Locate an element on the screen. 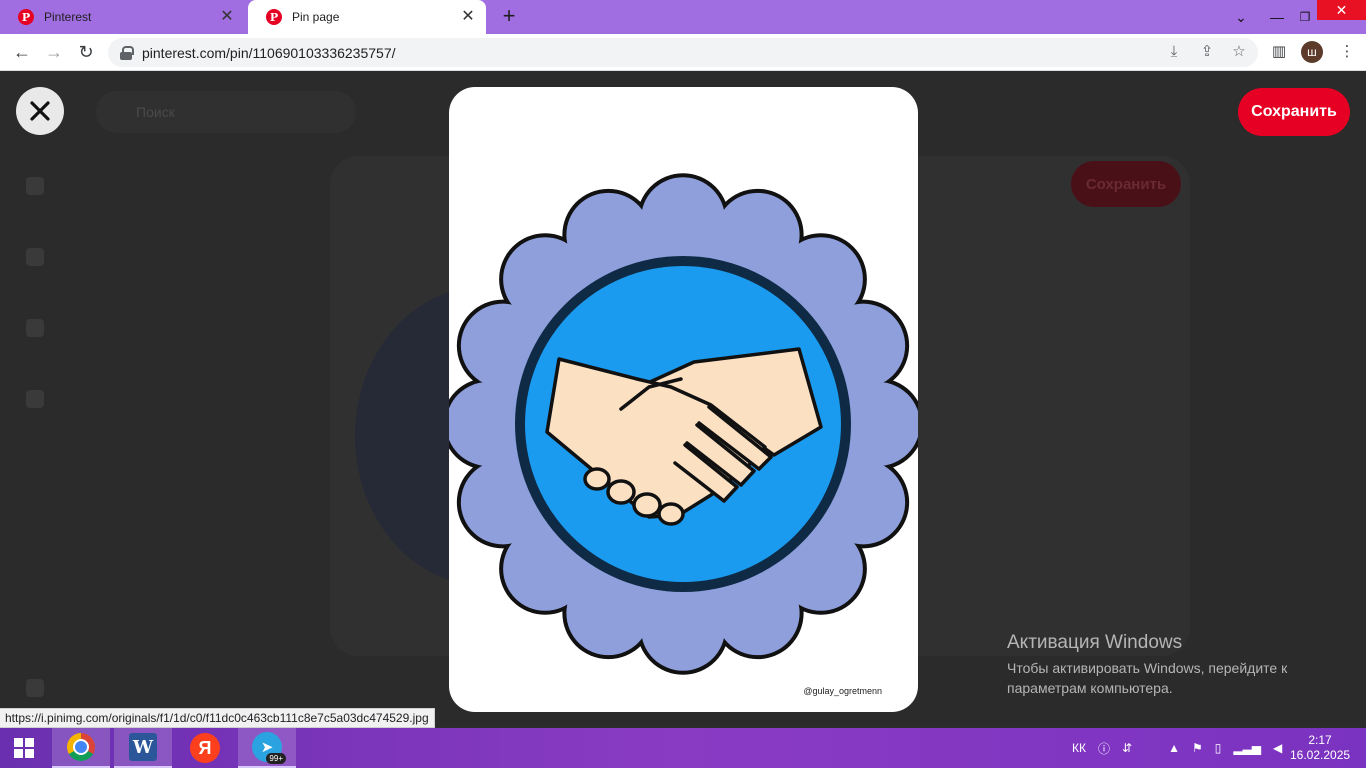 Image resolution: width=1366 pixels, height=768 pixels. pin-watermark: @gulay_ogretmenn is located at coordinates (842, 691).